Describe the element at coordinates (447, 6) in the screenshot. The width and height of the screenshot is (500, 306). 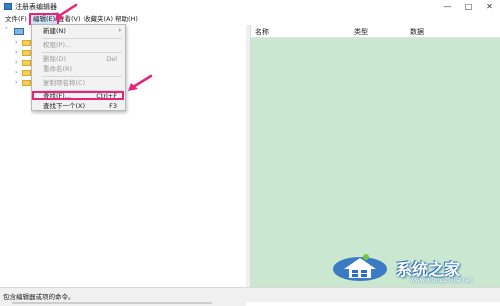
I see `minimize-button: —` at that location.